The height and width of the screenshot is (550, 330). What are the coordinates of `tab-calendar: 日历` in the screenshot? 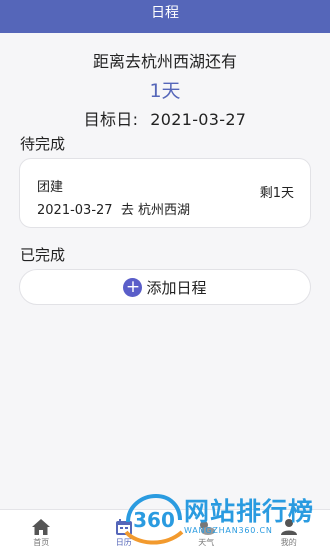 It's located at (124, 530).